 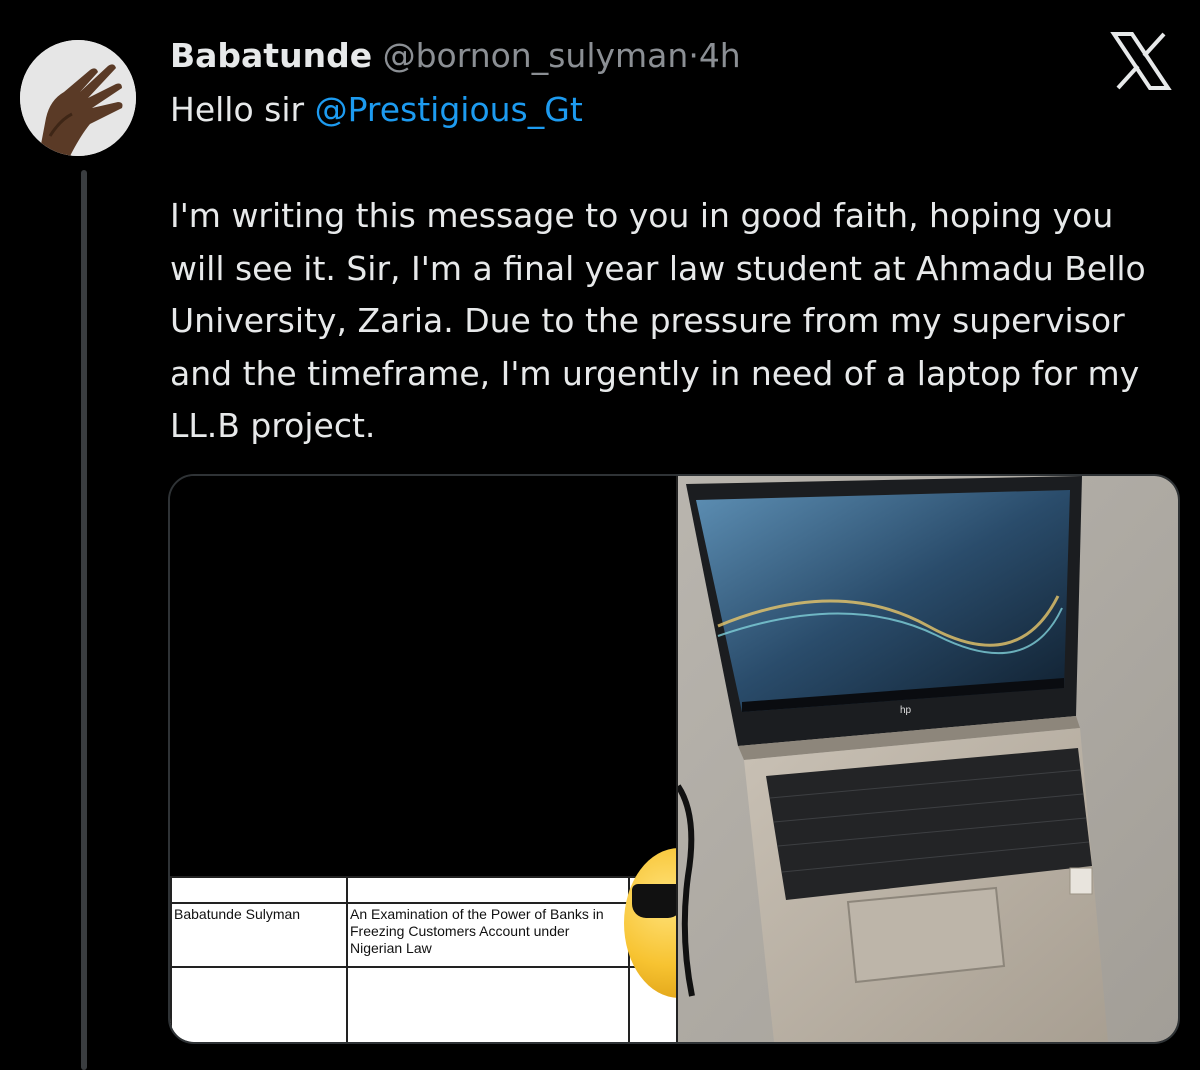 What do you see at coordinates (225, 1060) in the screenshot?
I see `tweet-footer` at bounding box center [225, 1060].